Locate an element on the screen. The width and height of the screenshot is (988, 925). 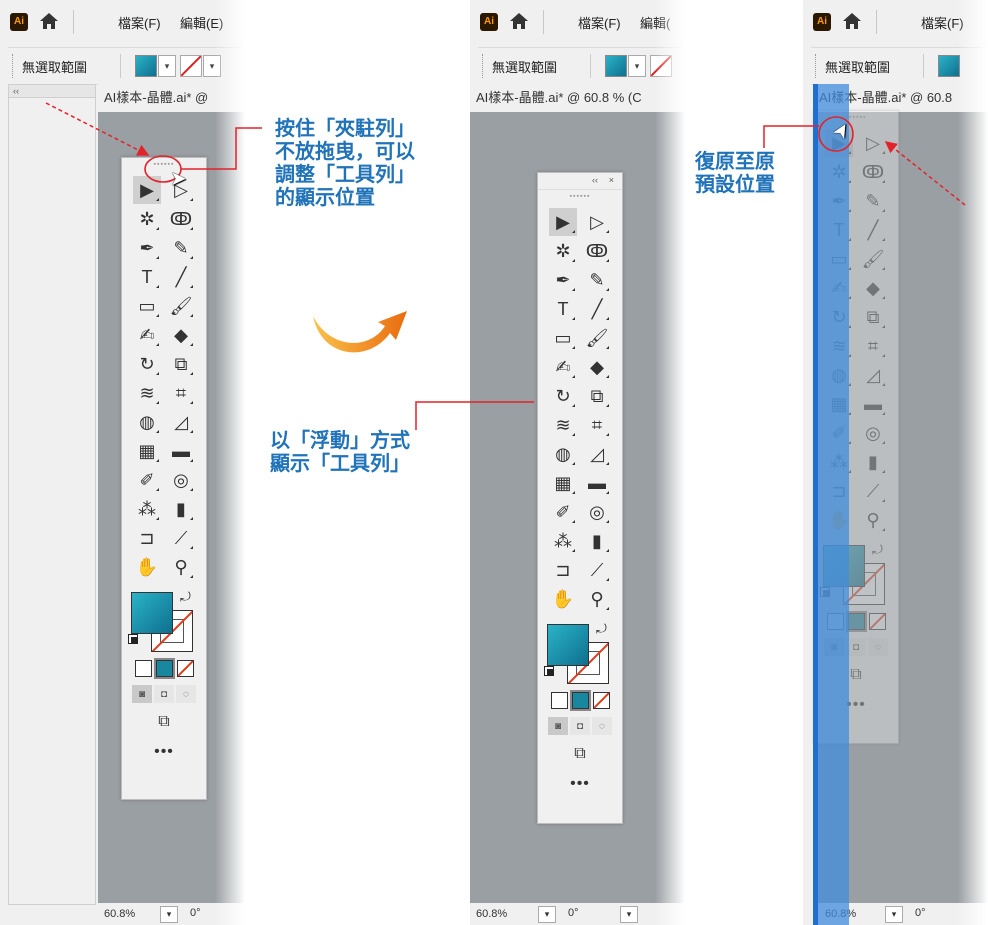
drag-path-arrow is located at coordinates (97, 129).